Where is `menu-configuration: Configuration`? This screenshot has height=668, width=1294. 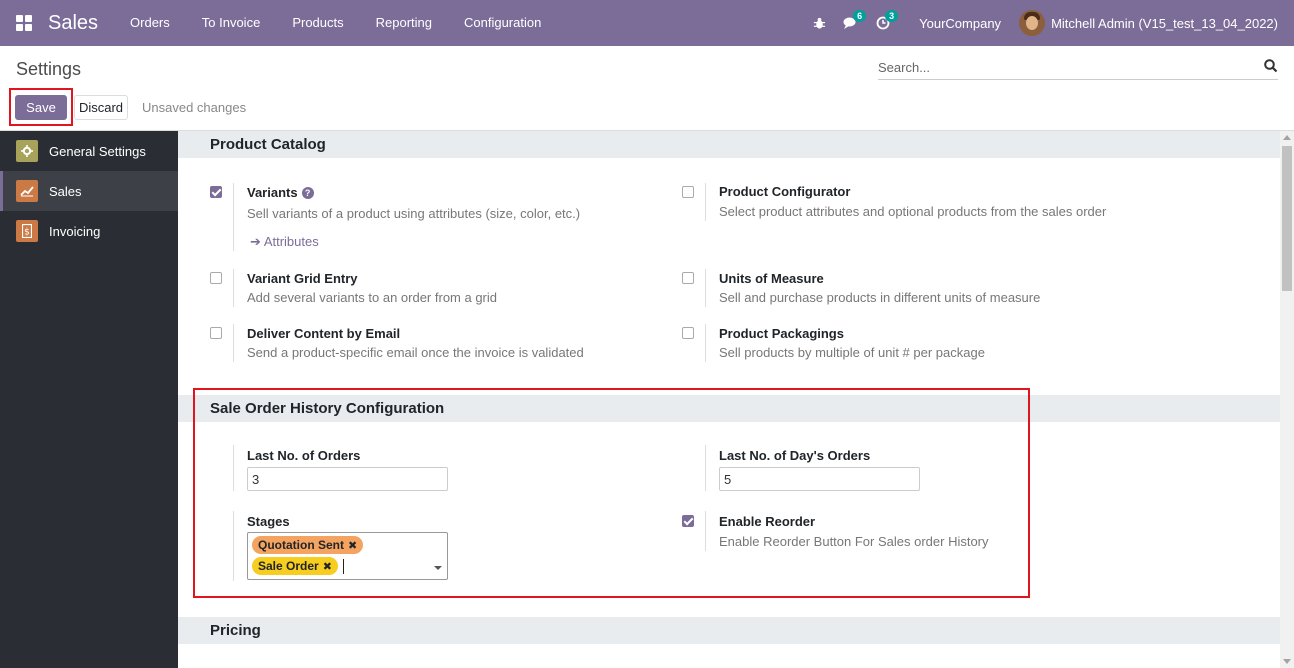
menu-configuration: Configuration is located at coordinates (502, 23).